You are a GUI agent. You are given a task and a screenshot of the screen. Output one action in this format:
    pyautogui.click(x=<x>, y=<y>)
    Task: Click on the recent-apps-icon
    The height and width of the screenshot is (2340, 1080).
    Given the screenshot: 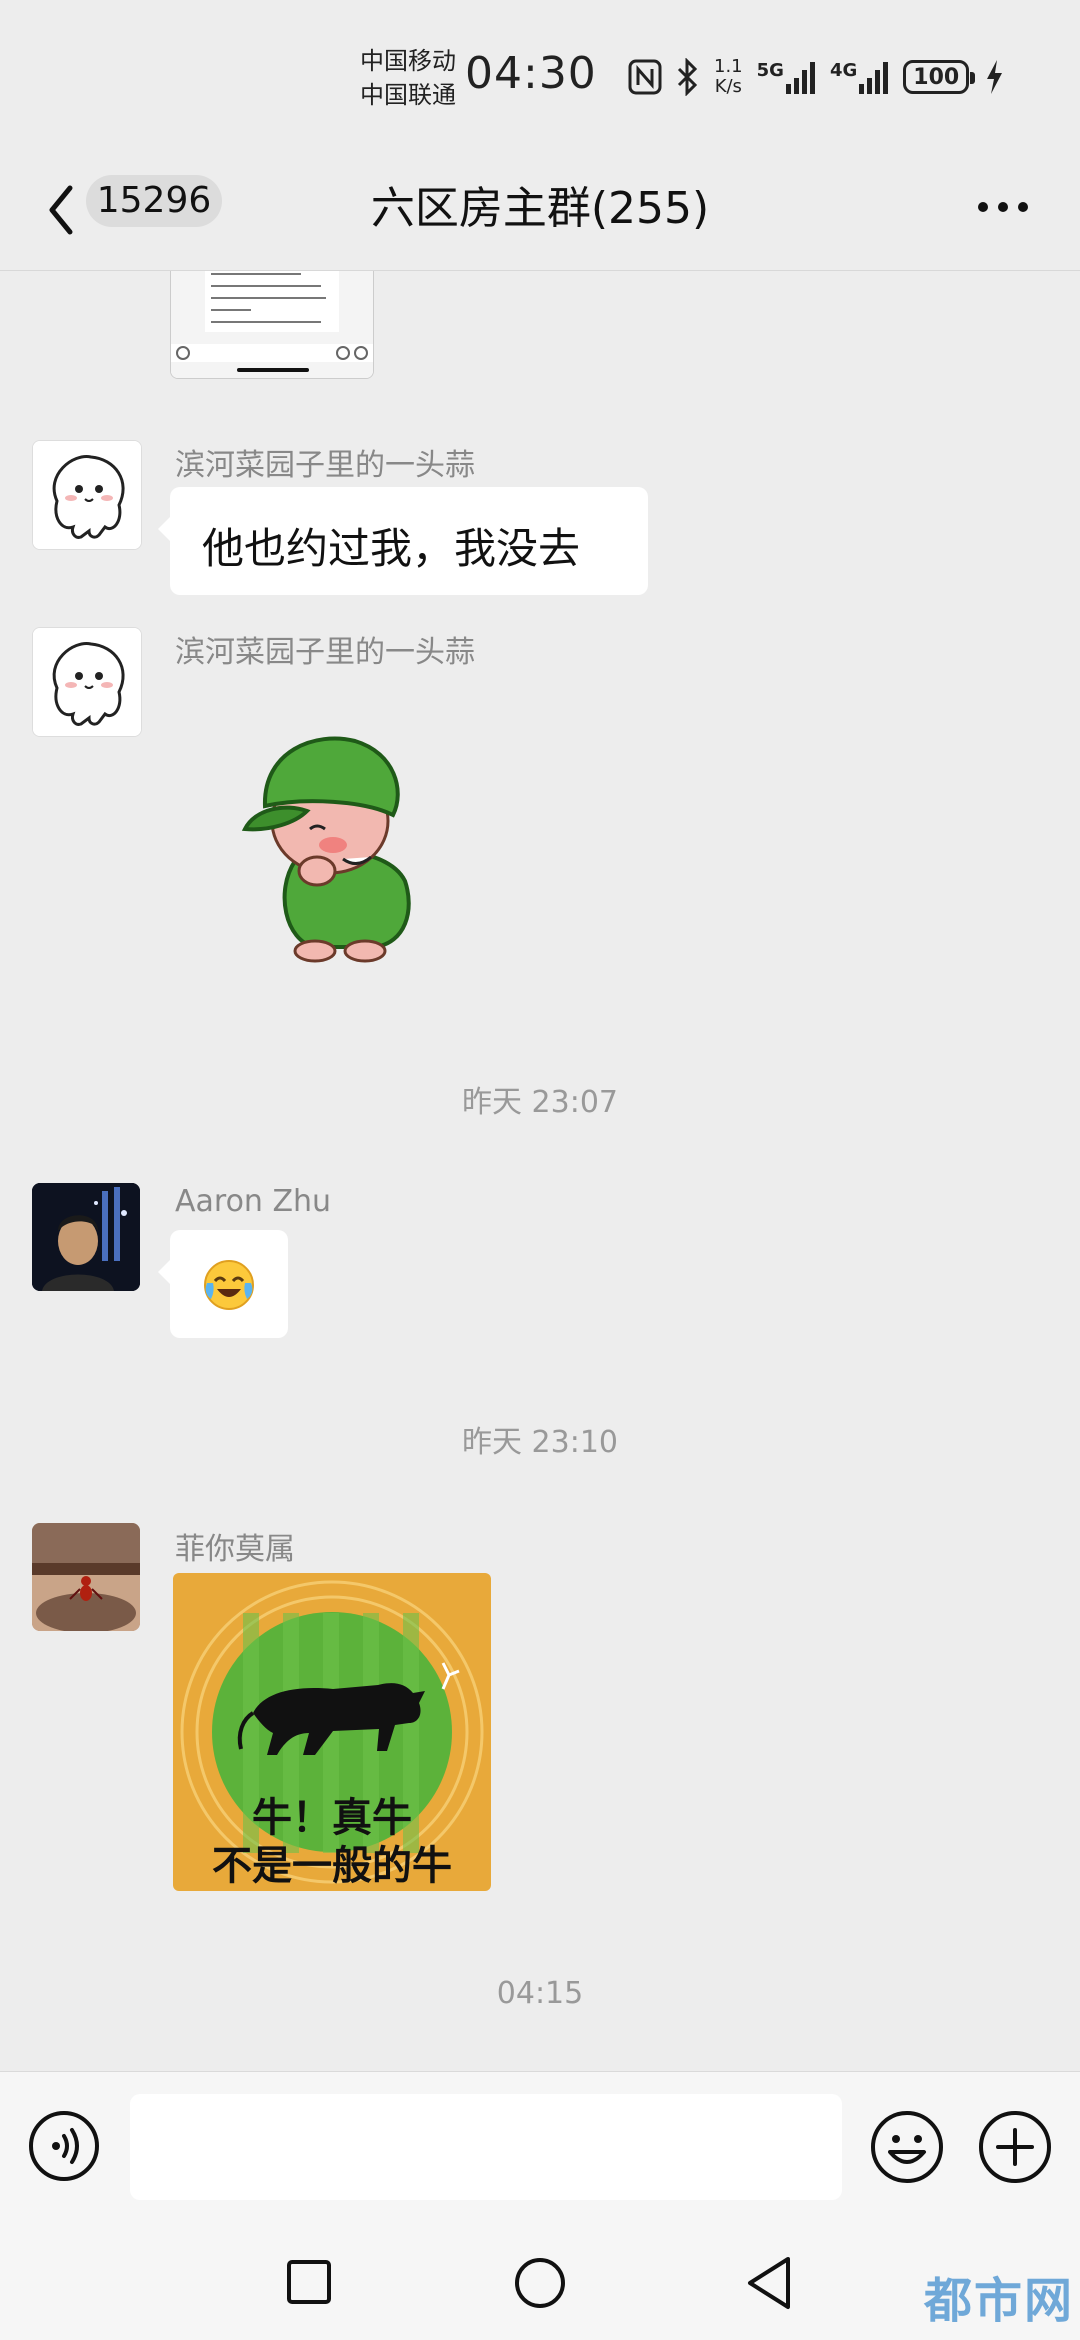 What is the action you would take?
    pyautogui.click(x=309, y=2282)
    